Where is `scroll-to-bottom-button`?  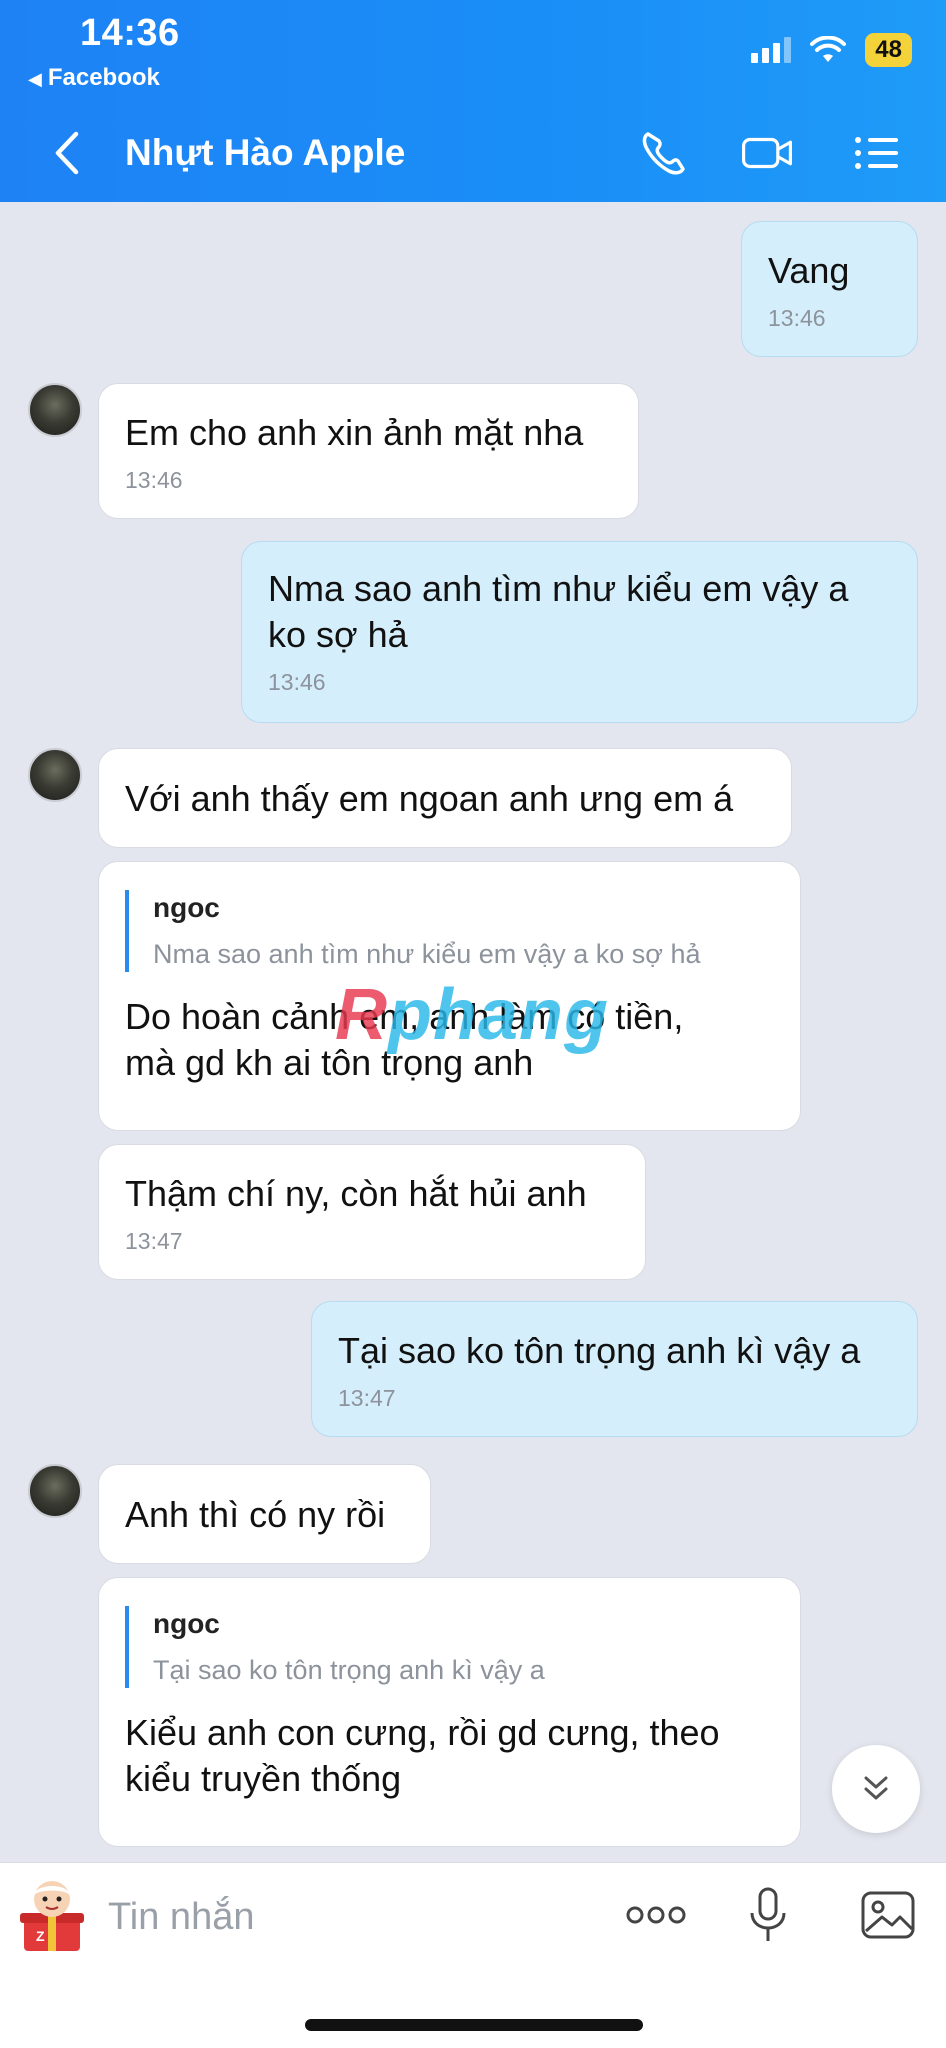
scroll-to-bottom-button is located at coordinates (876, 1789).